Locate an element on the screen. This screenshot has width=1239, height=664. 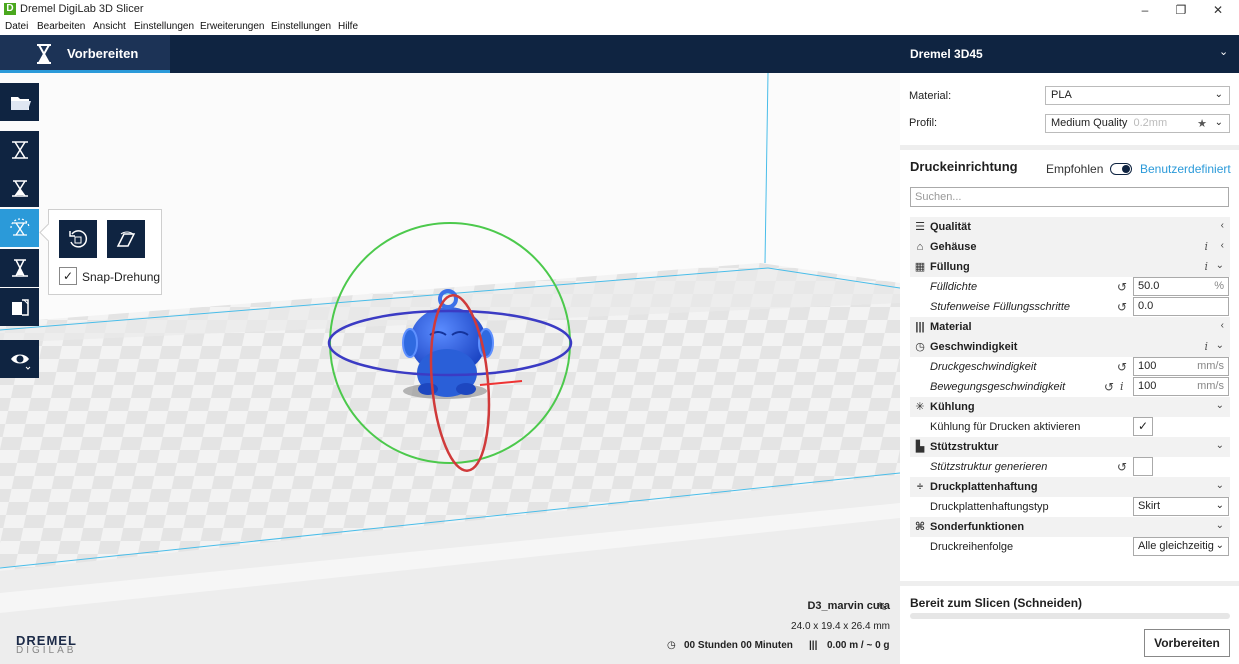
eye-icon is located at coordinates (20, 362).